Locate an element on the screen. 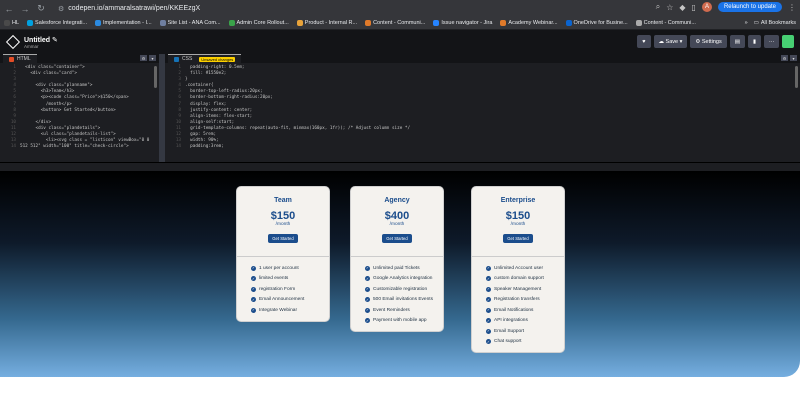  bookmark-icon: ▮ is located at coordinates (754, 41).